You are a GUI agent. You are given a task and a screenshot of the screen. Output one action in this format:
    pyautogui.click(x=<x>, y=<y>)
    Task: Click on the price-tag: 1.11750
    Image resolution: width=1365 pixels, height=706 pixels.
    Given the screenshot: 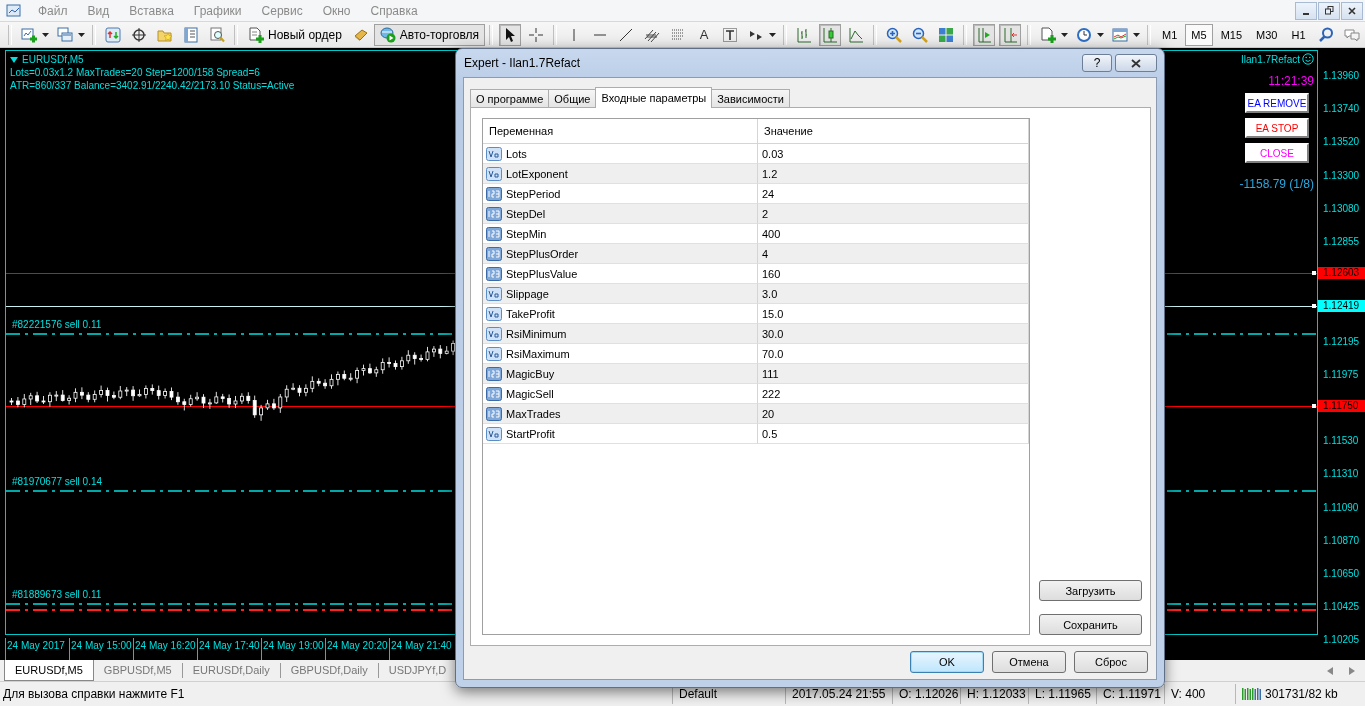 What is the action you would take?
    pyautogui.click(x=1341, y=406)
    